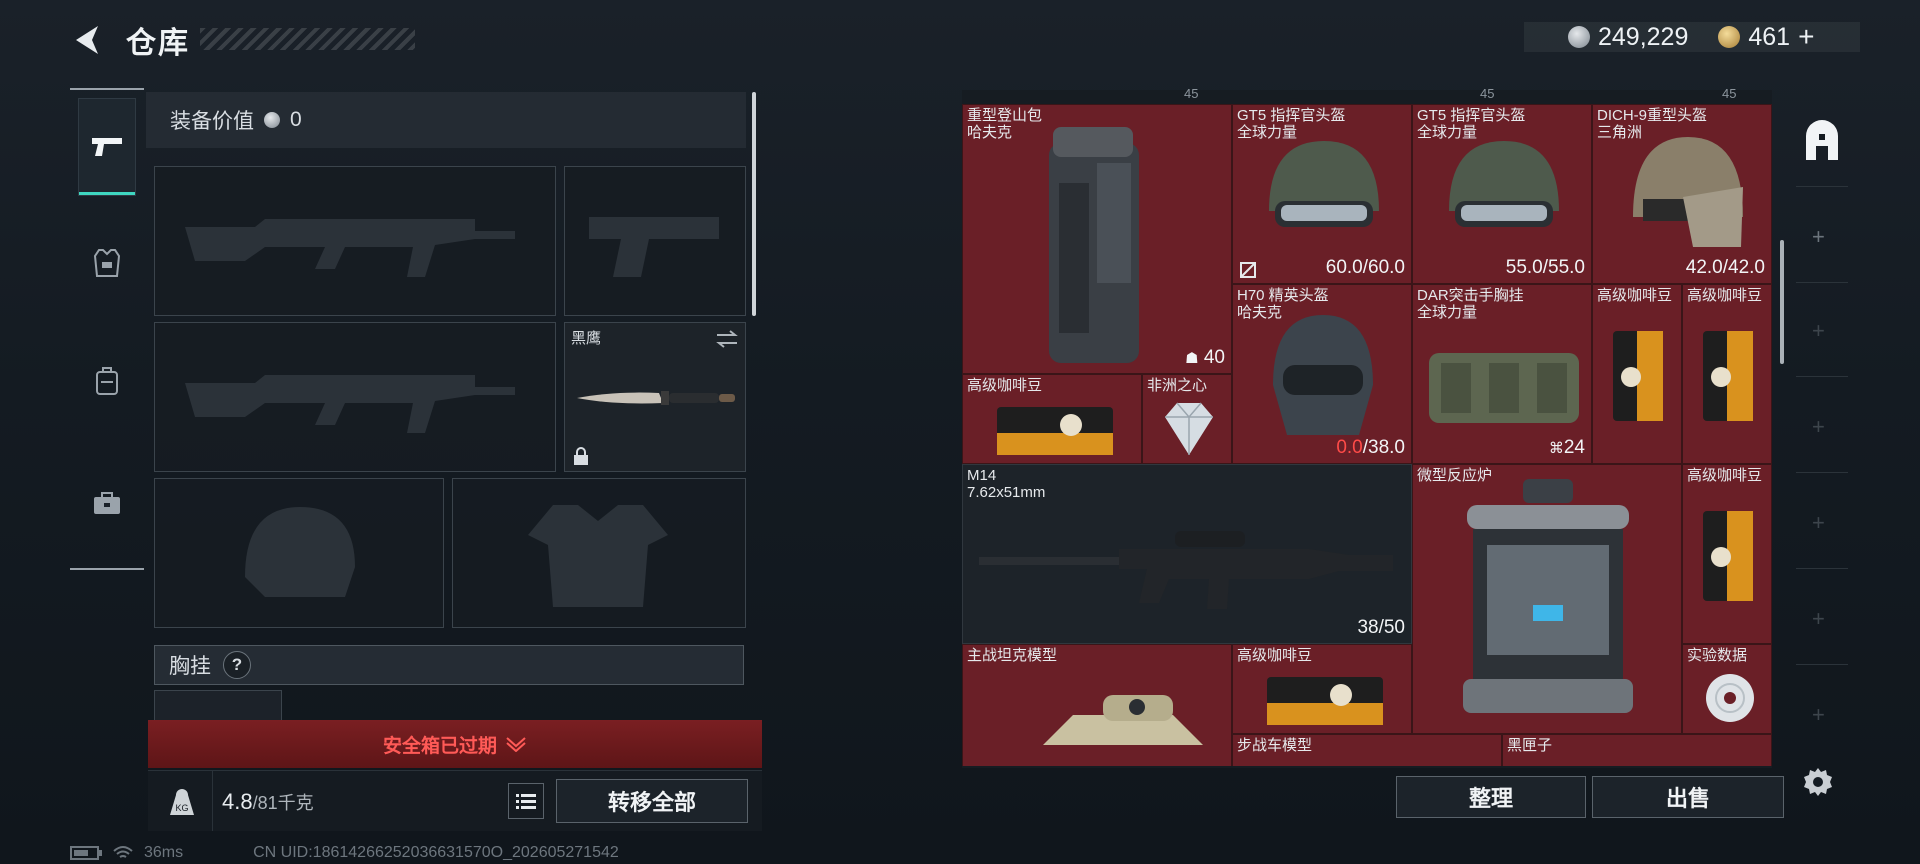  Describe the element at coordinates (88, 40) in the screenshot. I see `back-arrow-icon` at that location.